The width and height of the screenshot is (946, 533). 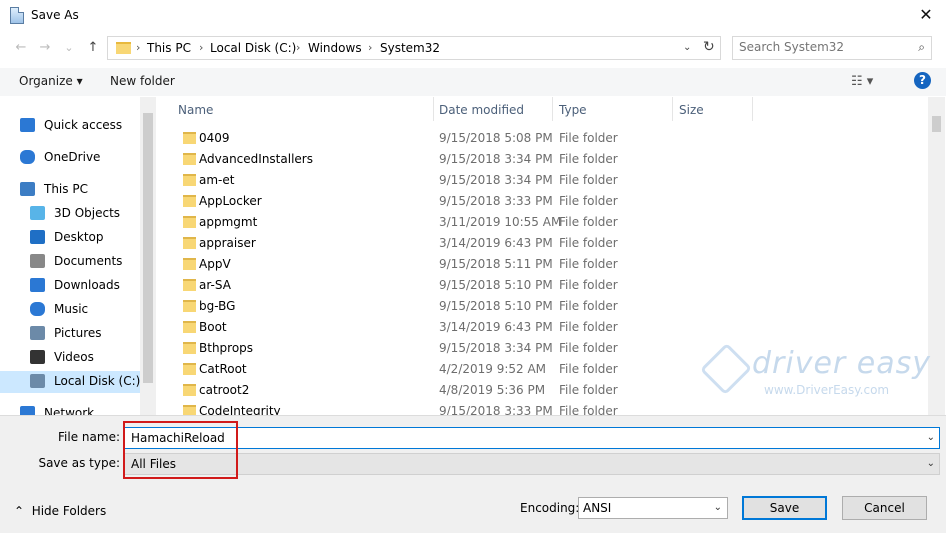 What do you see at coordinates (55, 15) in the screenshot?
I see `window-title: Save As` at bounding box center [55, 15].